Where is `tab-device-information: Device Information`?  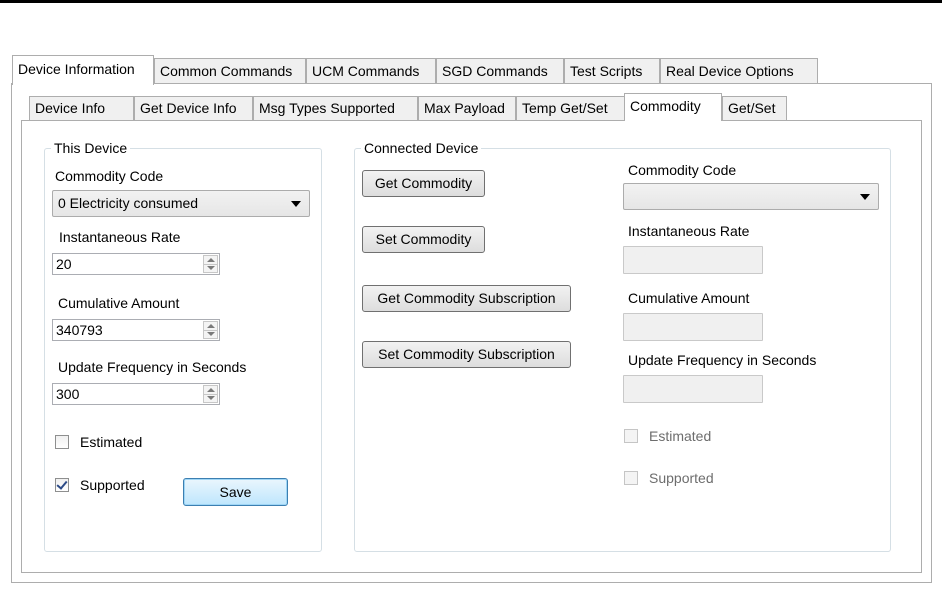
tab-device-information: Device Information is located at coordinates (83, 70).